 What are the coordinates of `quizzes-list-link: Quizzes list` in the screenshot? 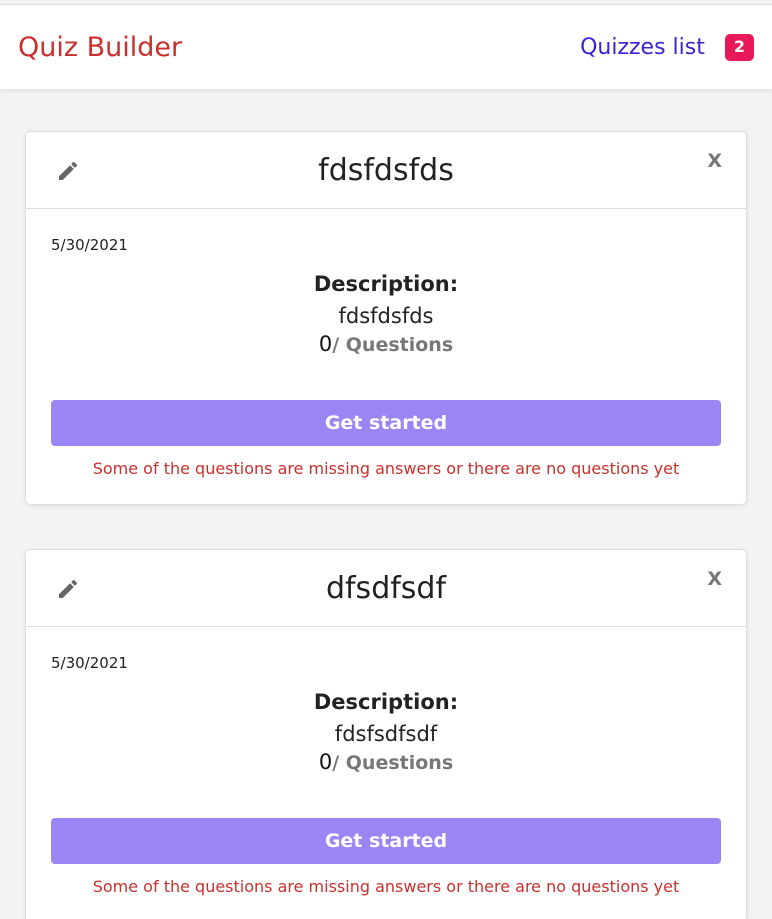 It's located at (642, 47).